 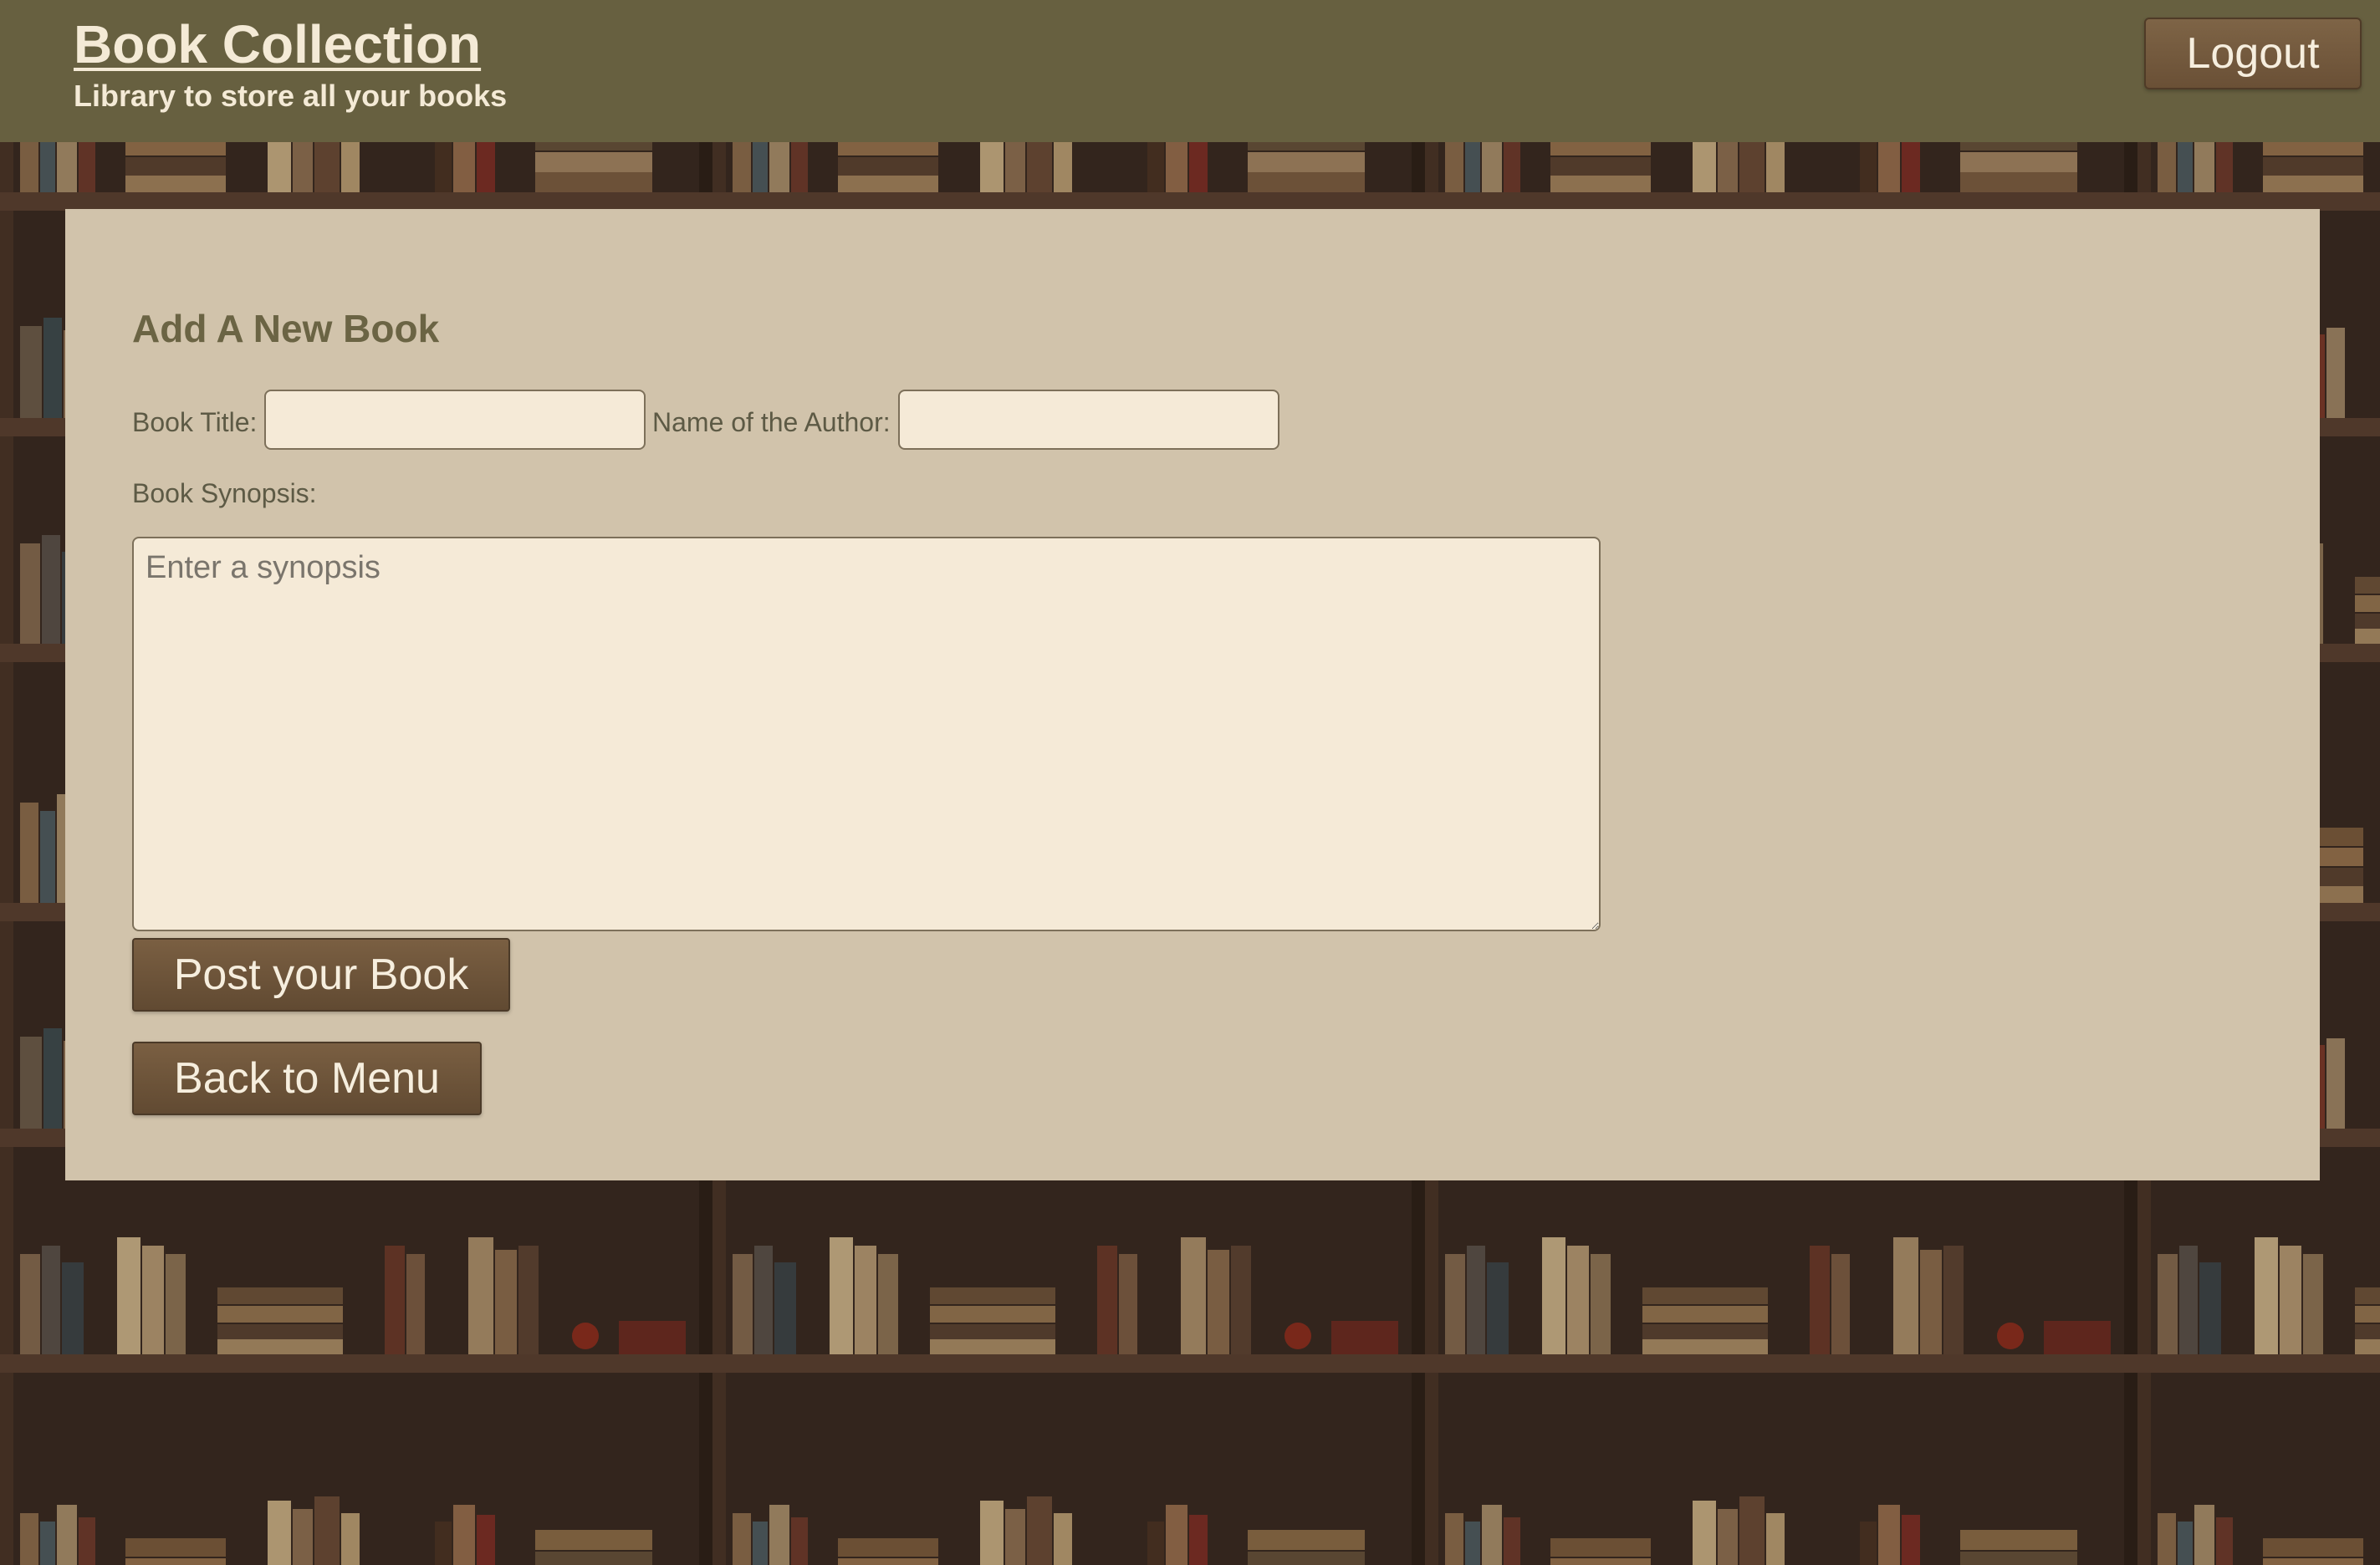 What do you see at coordinates (1088, 420) in the screenshot?
I see `author-name-input` at bounding box center [1088, 420].